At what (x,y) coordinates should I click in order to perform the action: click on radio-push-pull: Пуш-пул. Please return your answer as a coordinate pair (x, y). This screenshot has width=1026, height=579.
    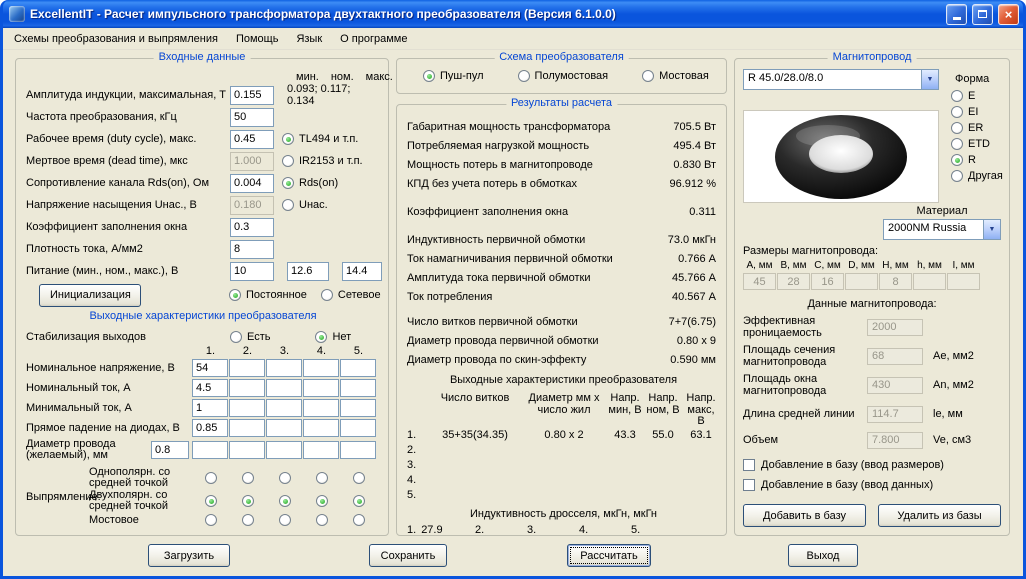
    Looking at the image, I should click on (453, 76).